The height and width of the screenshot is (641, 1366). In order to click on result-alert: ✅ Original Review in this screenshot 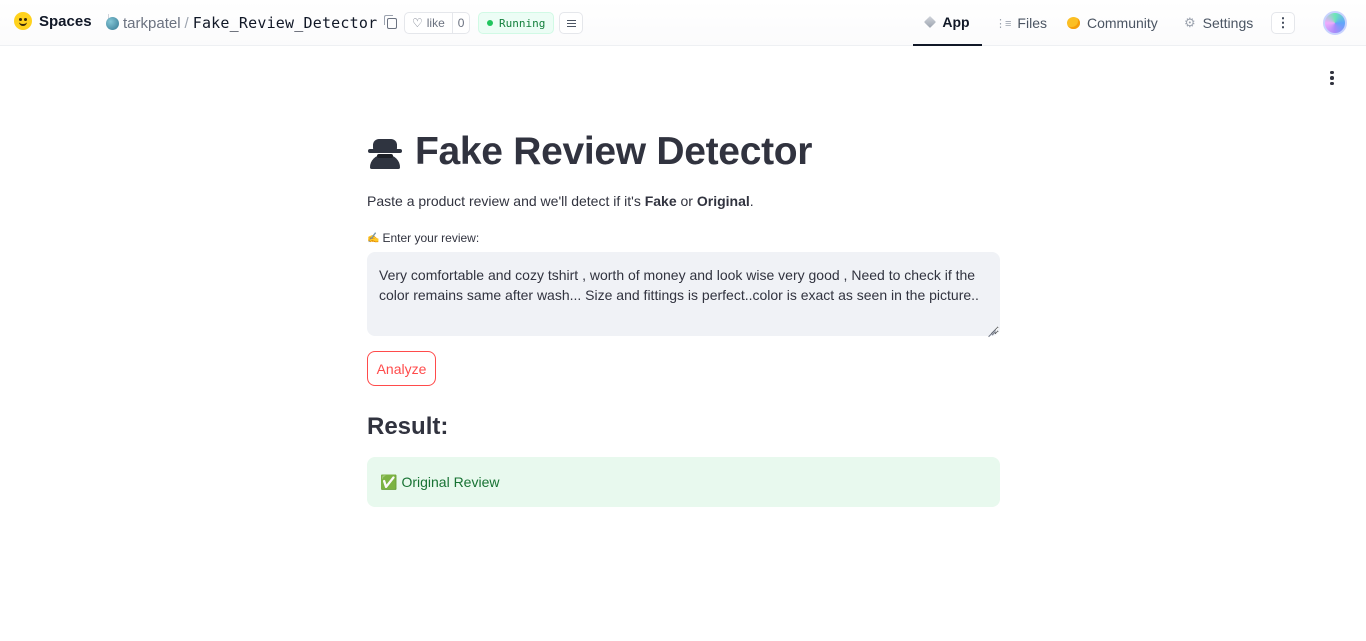, I will do `click(683, 482)`.